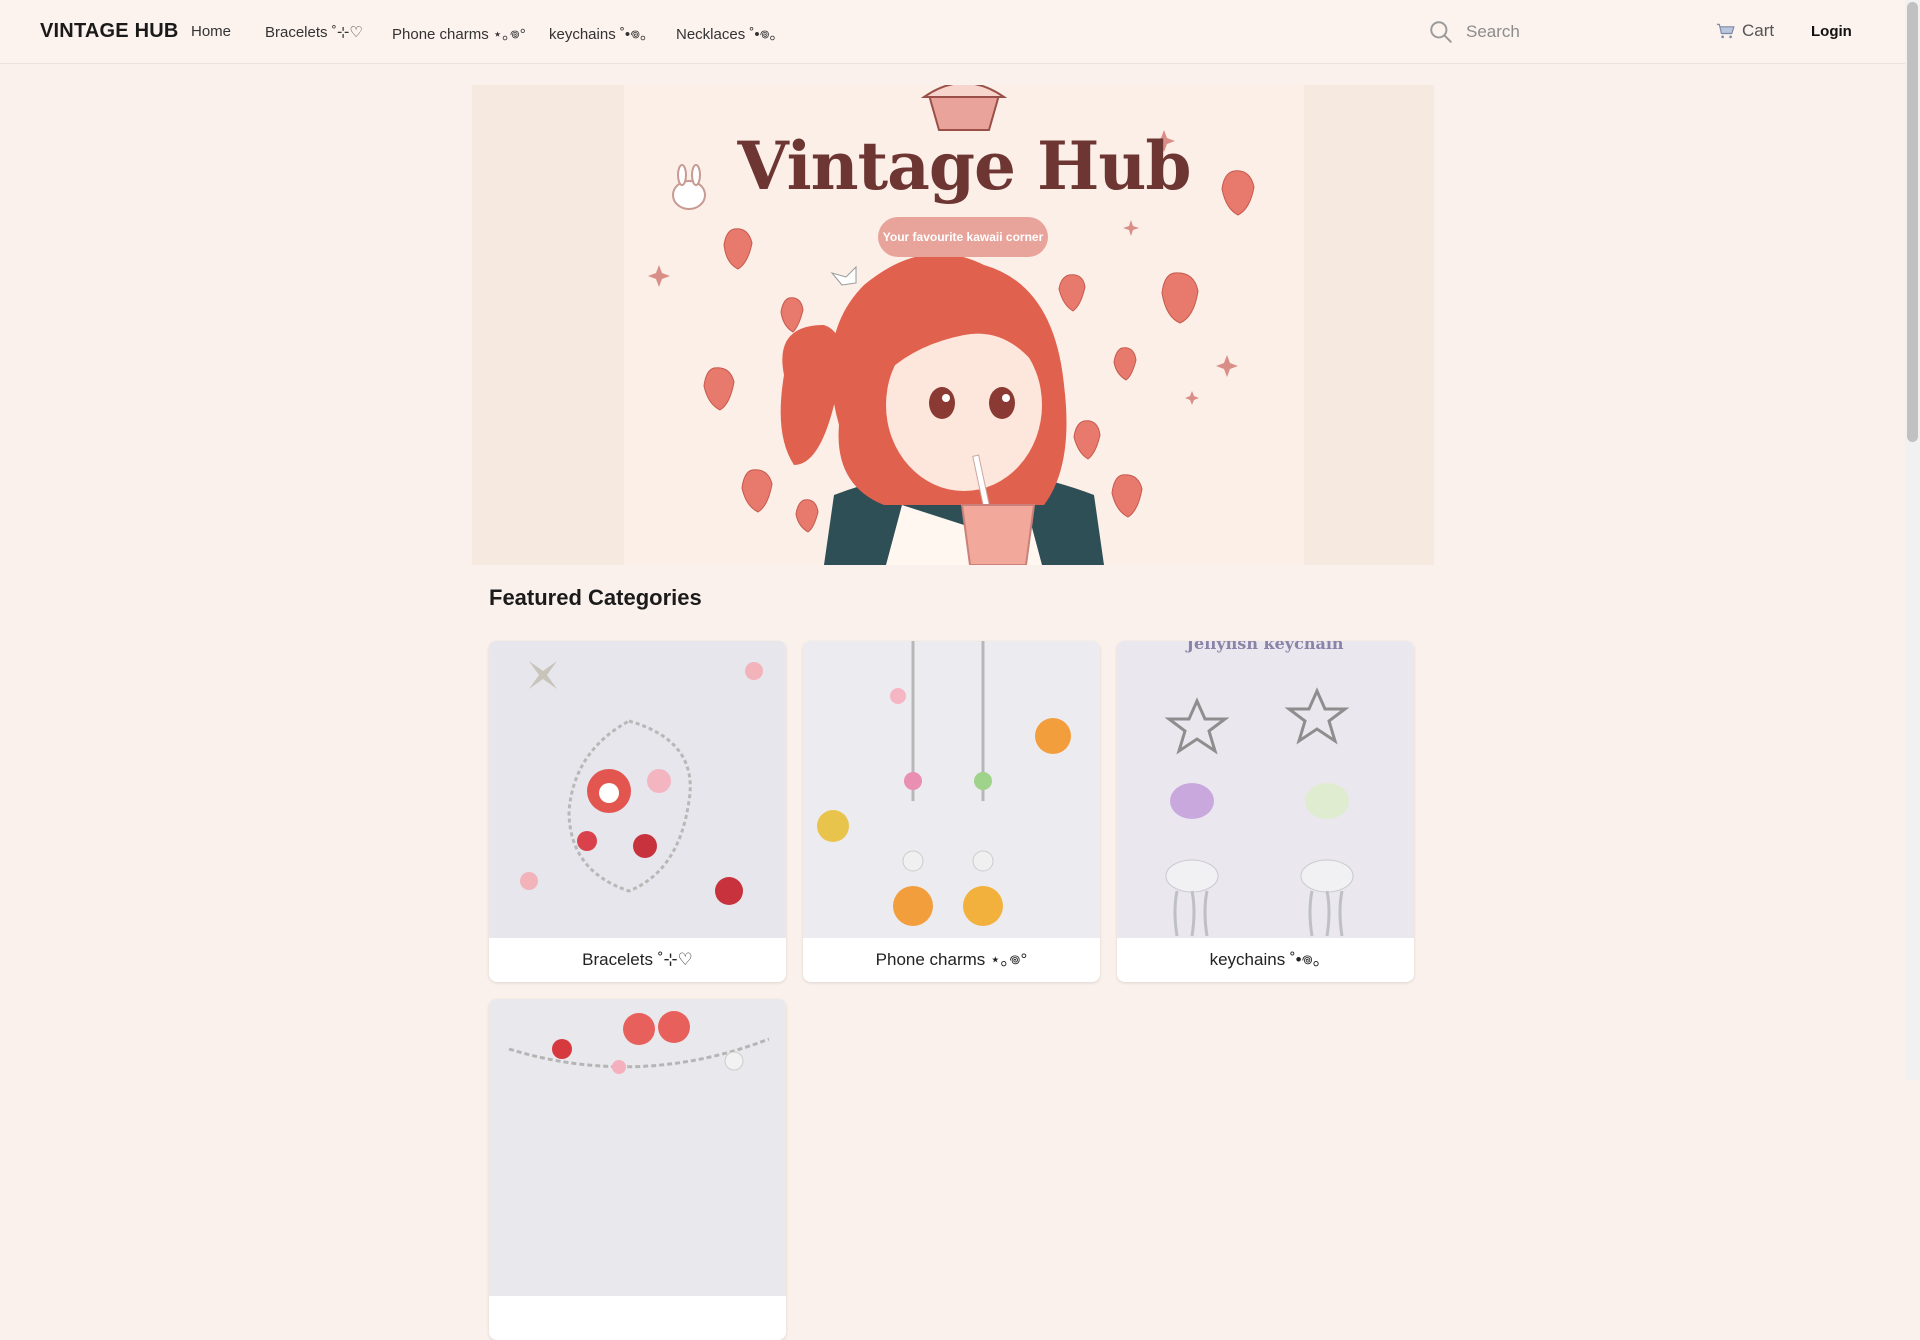 The height and width of the screenshot is (1340, 1920). Describe the element at coordinates (459, 33) in the screenshot. I see `nav-phone-charms: Phone charms ⋆｡𖦹°` at that location.